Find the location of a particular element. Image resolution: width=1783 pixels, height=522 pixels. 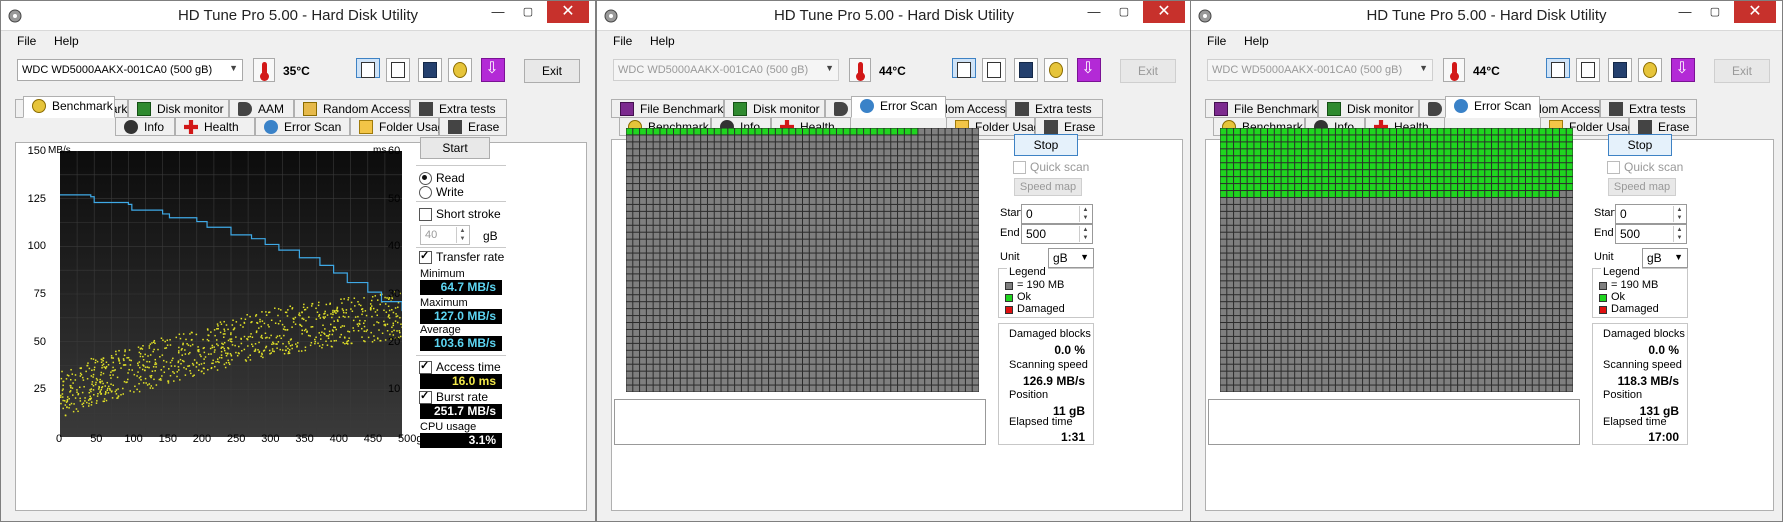

access-time-checkbox: Access time is located at coordinates (460, 366).